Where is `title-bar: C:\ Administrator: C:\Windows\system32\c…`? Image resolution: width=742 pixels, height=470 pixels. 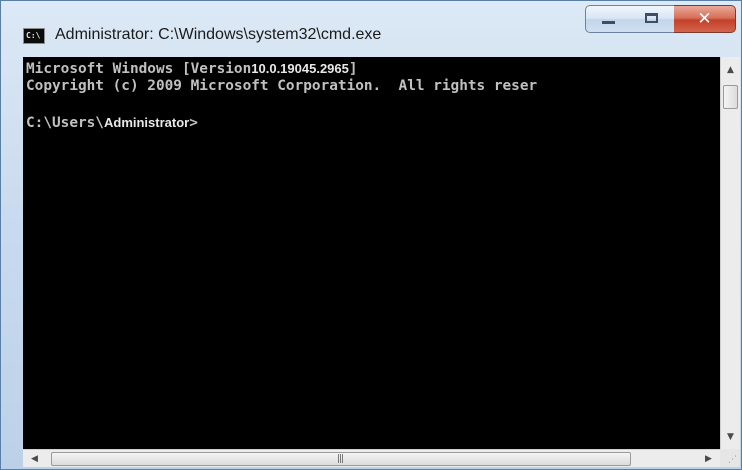 title-bar: C:\ Administrator: C:\Windows\system32\c… is located at coordinates (371, 26).